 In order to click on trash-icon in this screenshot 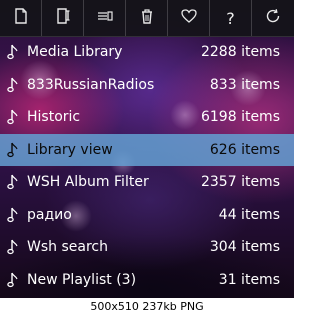, I will do `click(147, 18)`.